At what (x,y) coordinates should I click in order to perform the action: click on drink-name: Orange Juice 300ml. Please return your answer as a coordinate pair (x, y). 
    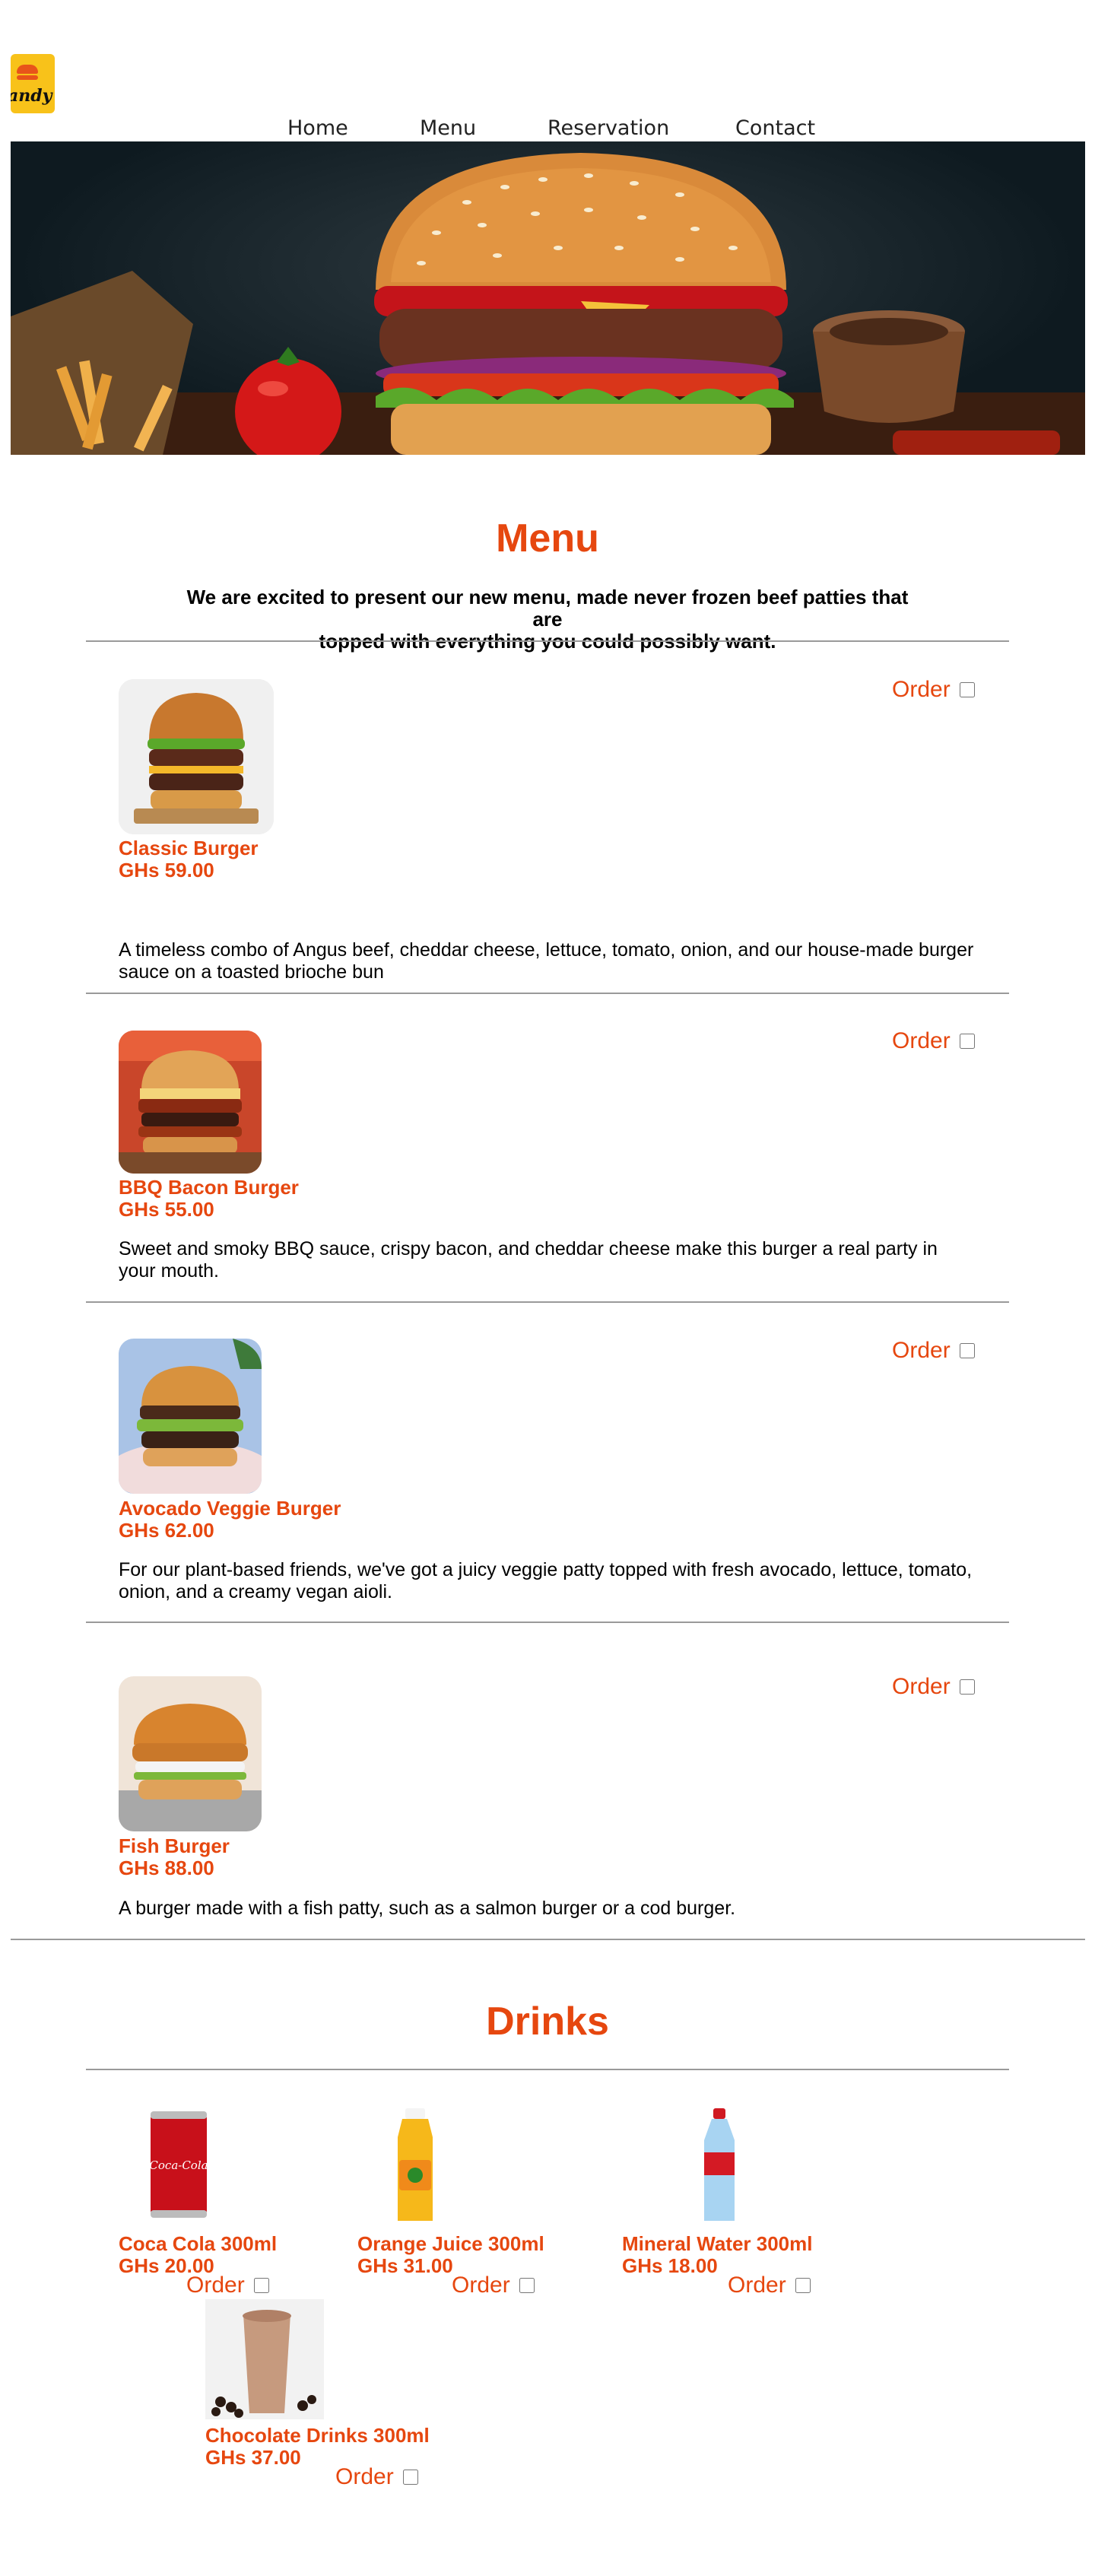
    Looking at the image, I should click on (450, 2243).